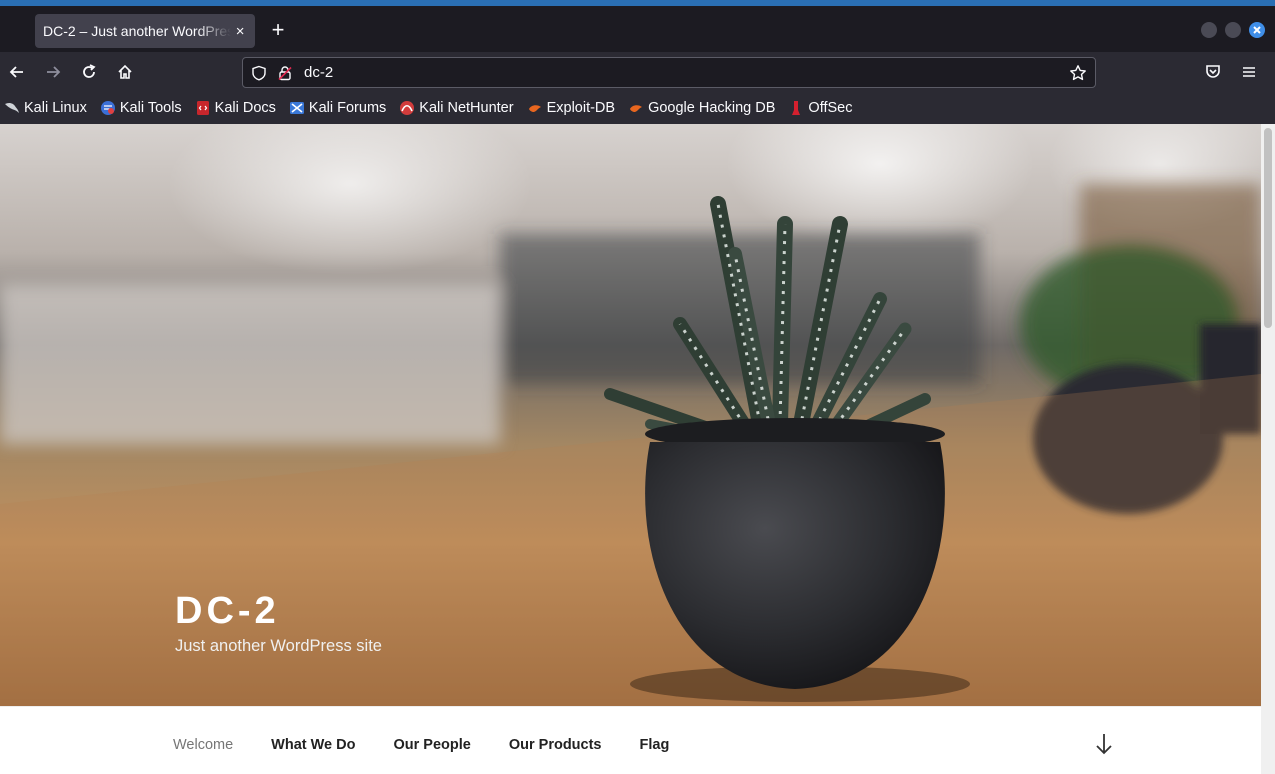 The height and width of the screenshot is (774, 1275). I want to click on navigation-toolbar: dc-2, so click(637, 72).